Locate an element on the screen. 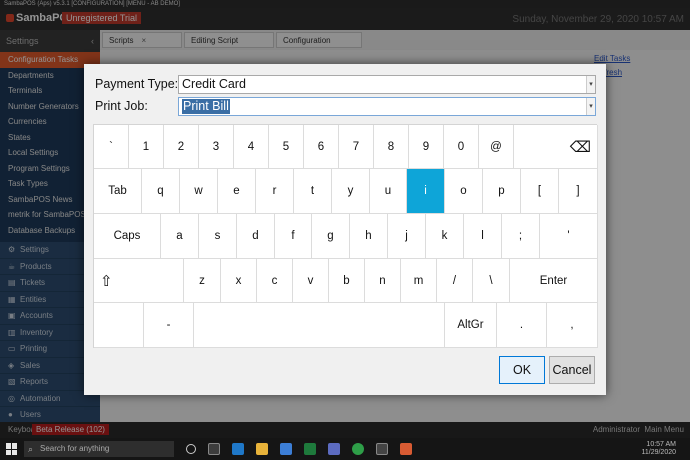 The image size is (690, 460). key-d: d is located at coordinates (256, 236).